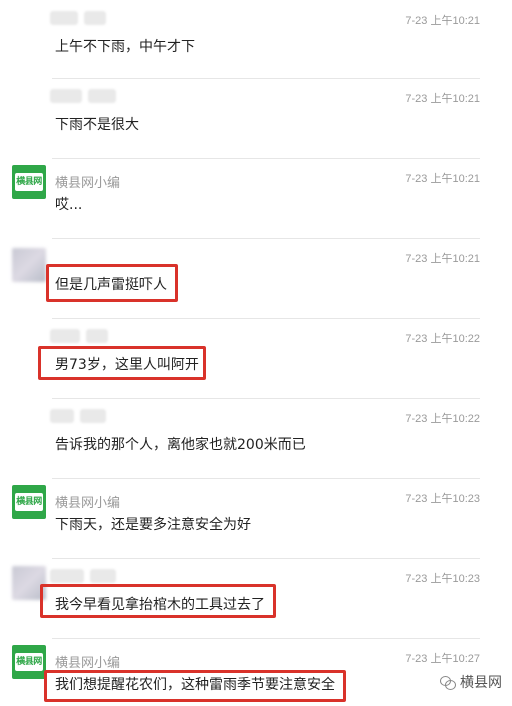 This screenshot has height=706, width=512. I want to click on comment-text: 我今早看见拿抬棺木的工具过去了, so click(160, 605).